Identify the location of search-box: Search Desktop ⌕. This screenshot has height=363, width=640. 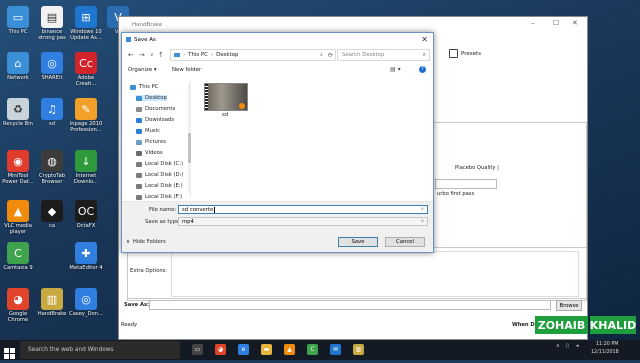
(383, 55).